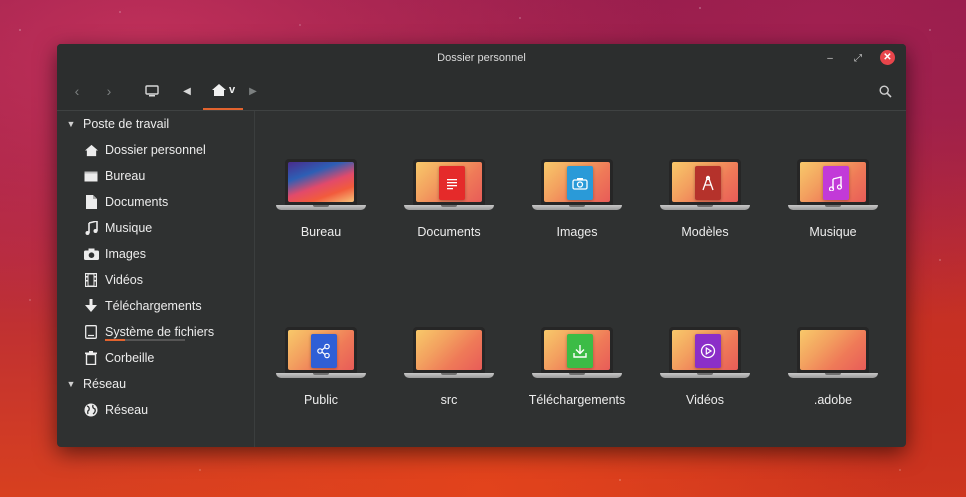  What do you see at coordinates (115, 340) in the screenshot?
I see `disk-usage-fill` at bounding box center [115, 340].